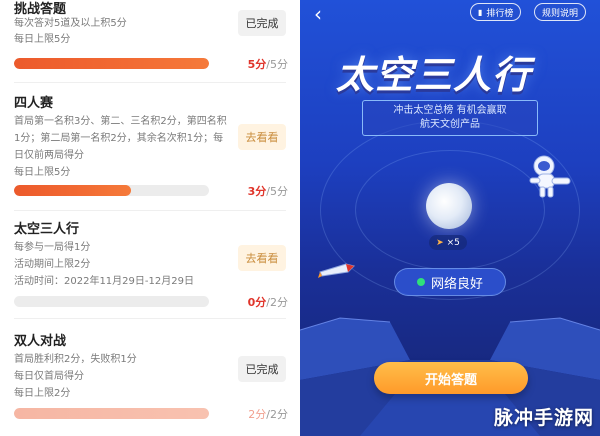  Describe the element at coordinates (47, 229) in the screenshot. I see `task-title: 太空三人行` at that location.